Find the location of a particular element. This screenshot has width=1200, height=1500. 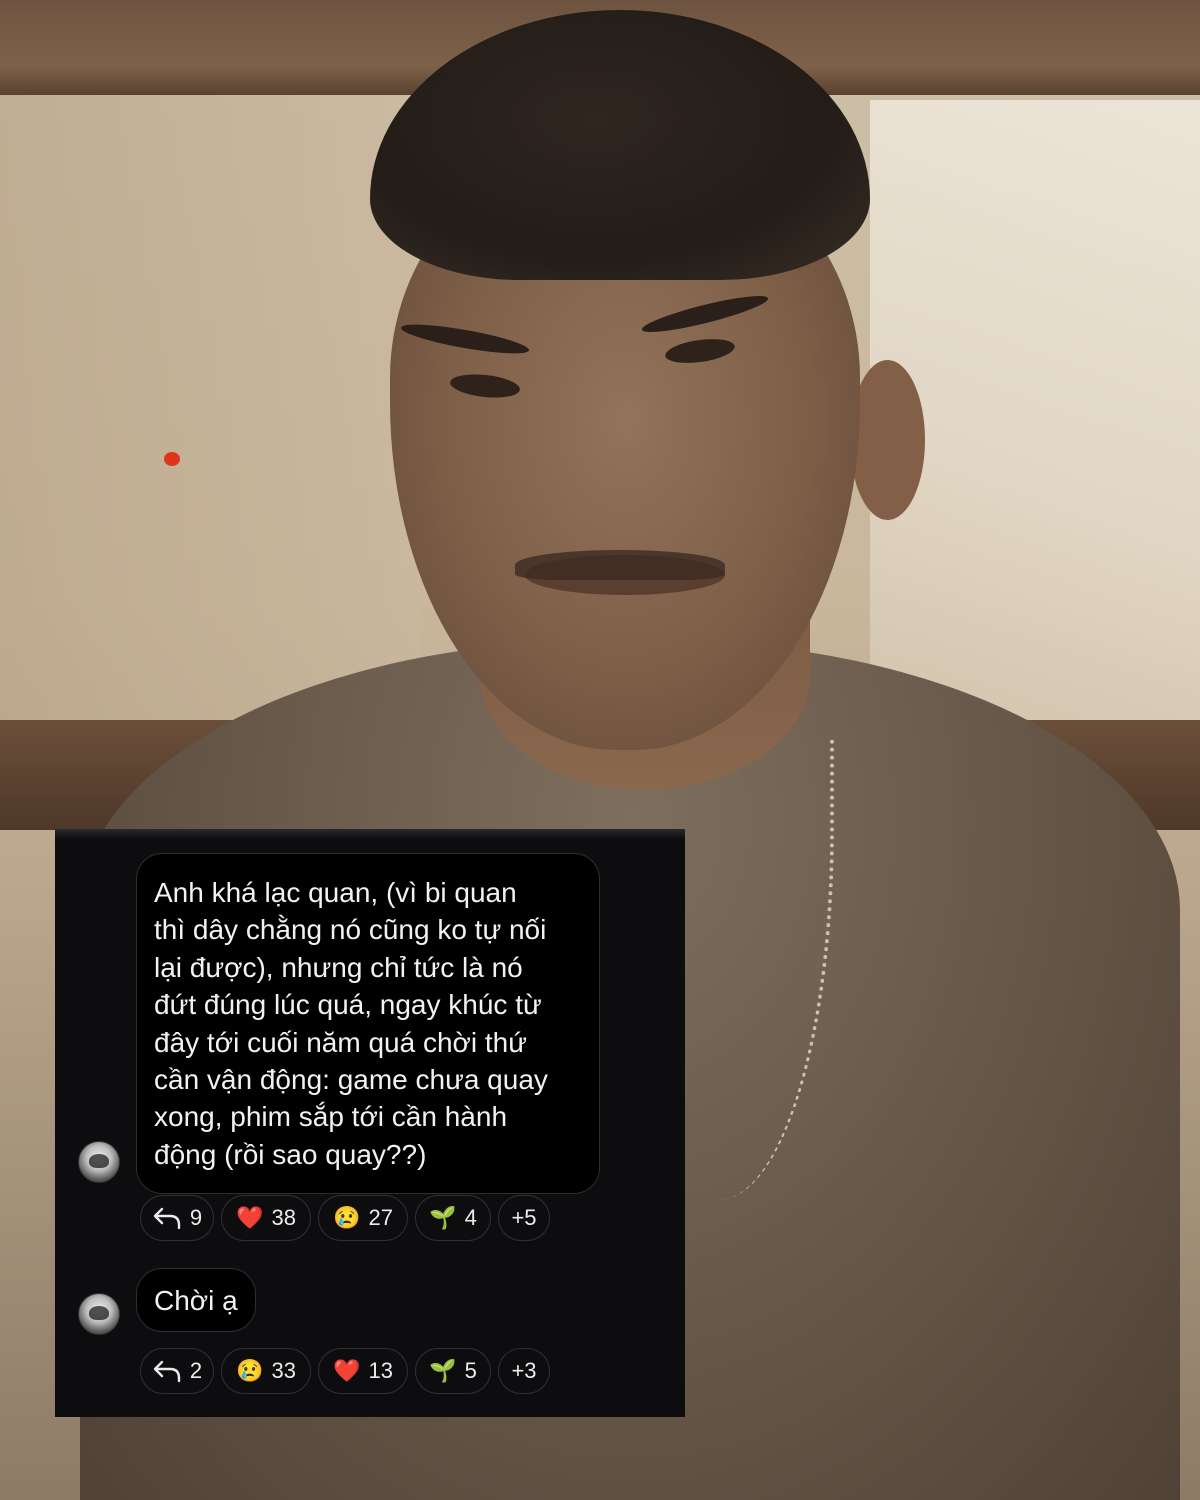

reaction-bar: 9 ❤️ 38 😢 27 🌱 4 +5 is located at coordinates (345, 1219).